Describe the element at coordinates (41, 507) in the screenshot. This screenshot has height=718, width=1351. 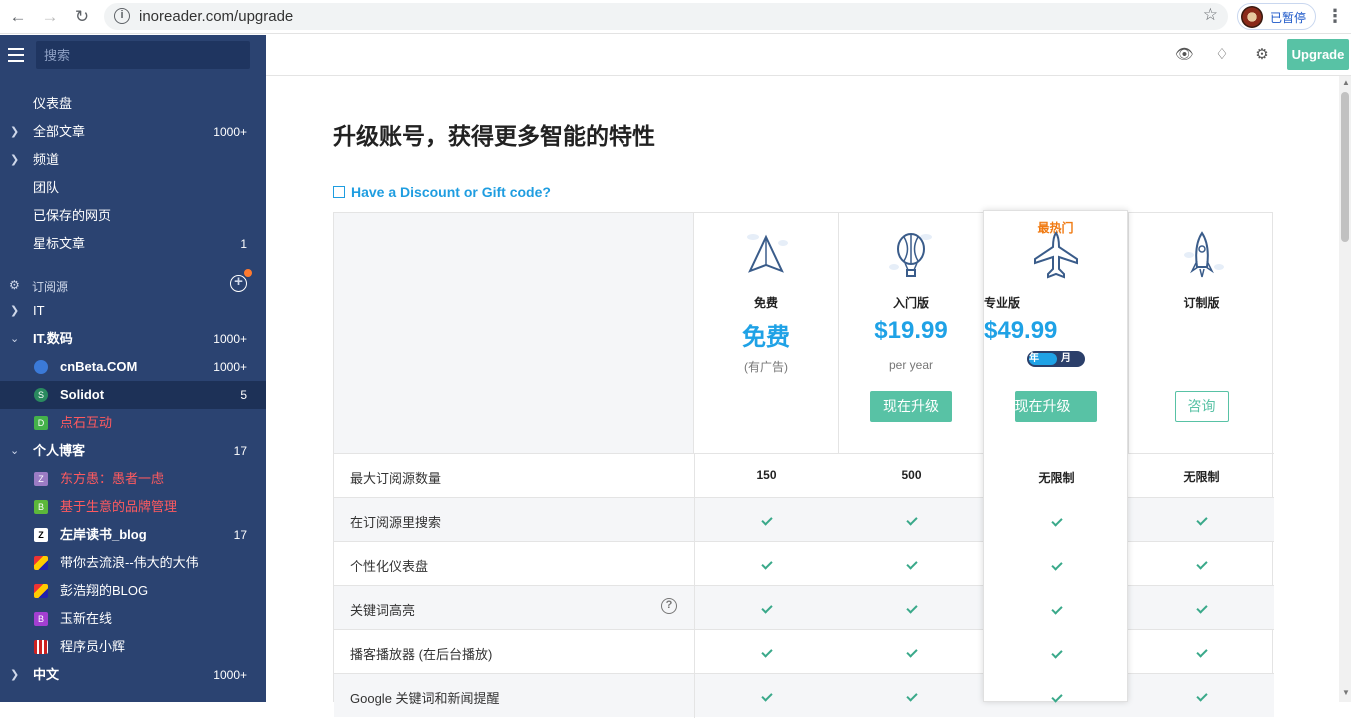
I see `brand-blog-icon: B` at that location.